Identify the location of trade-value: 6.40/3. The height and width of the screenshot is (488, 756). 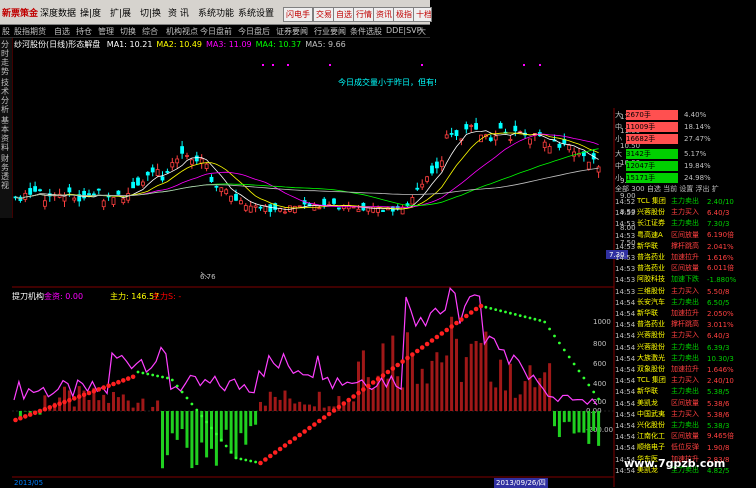
(727, 213).